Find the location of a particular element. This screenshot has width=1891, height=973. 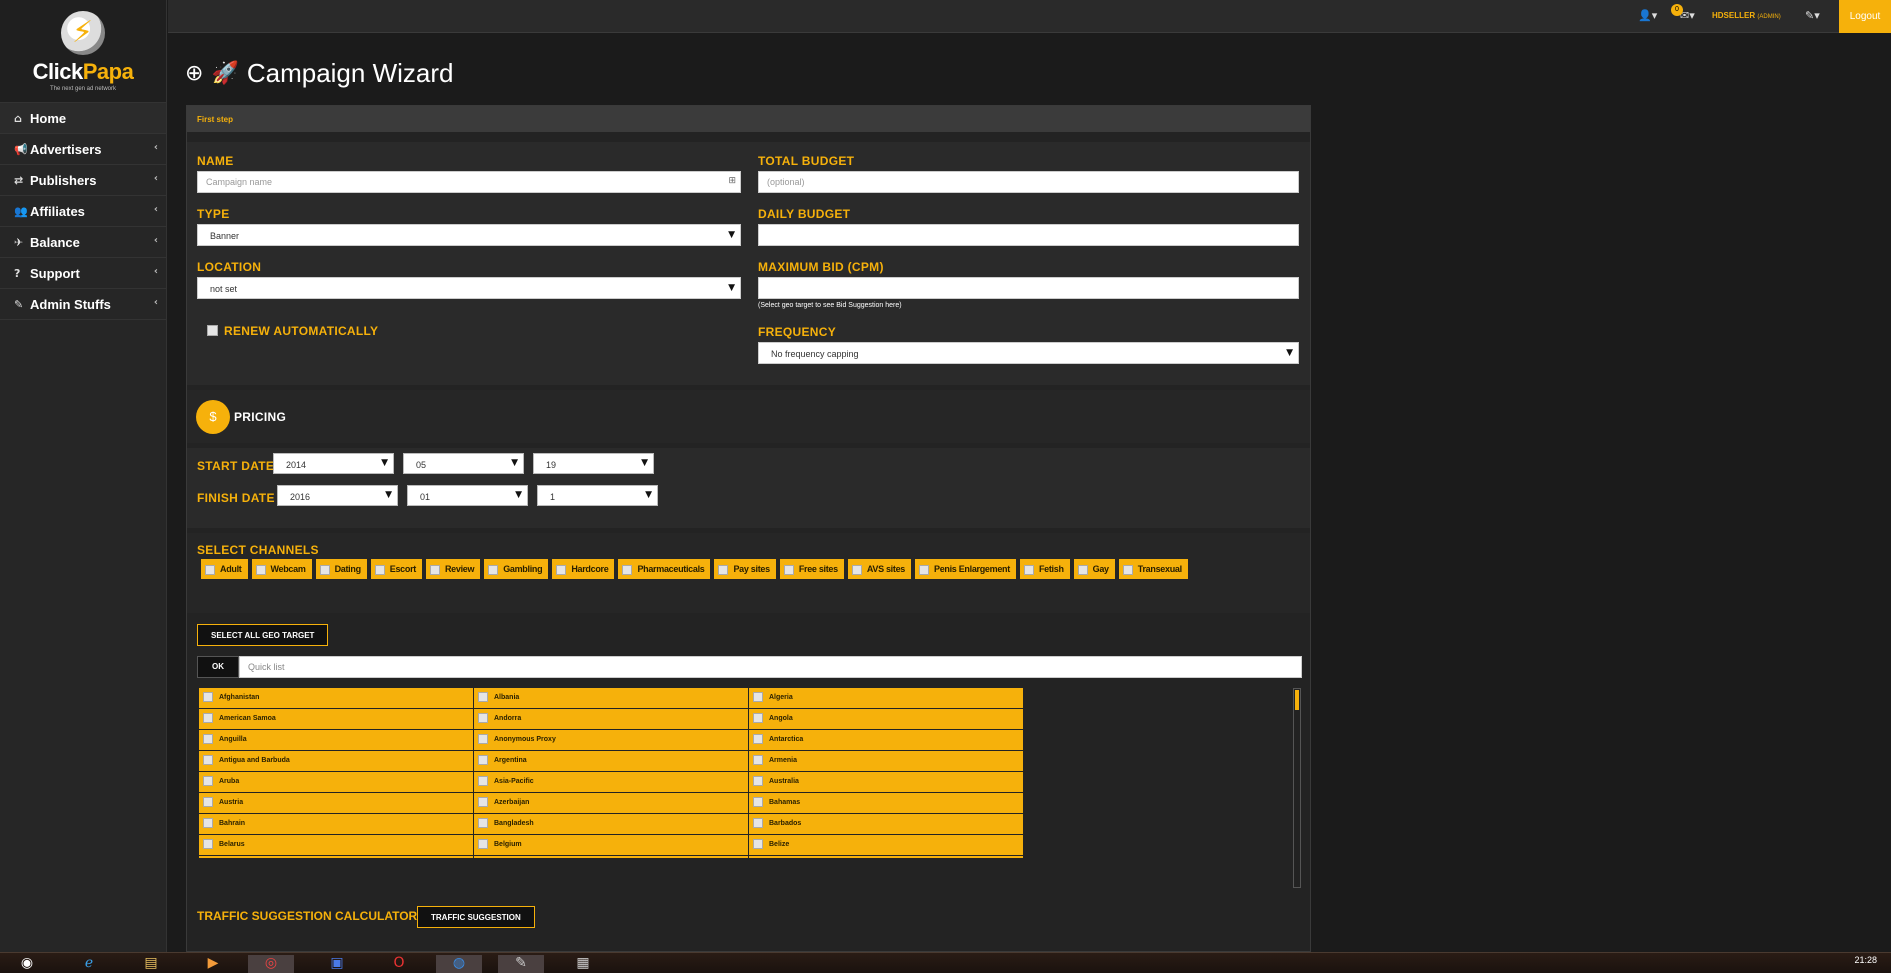

app-icon: ◍ is located at coordinates (459, 964).